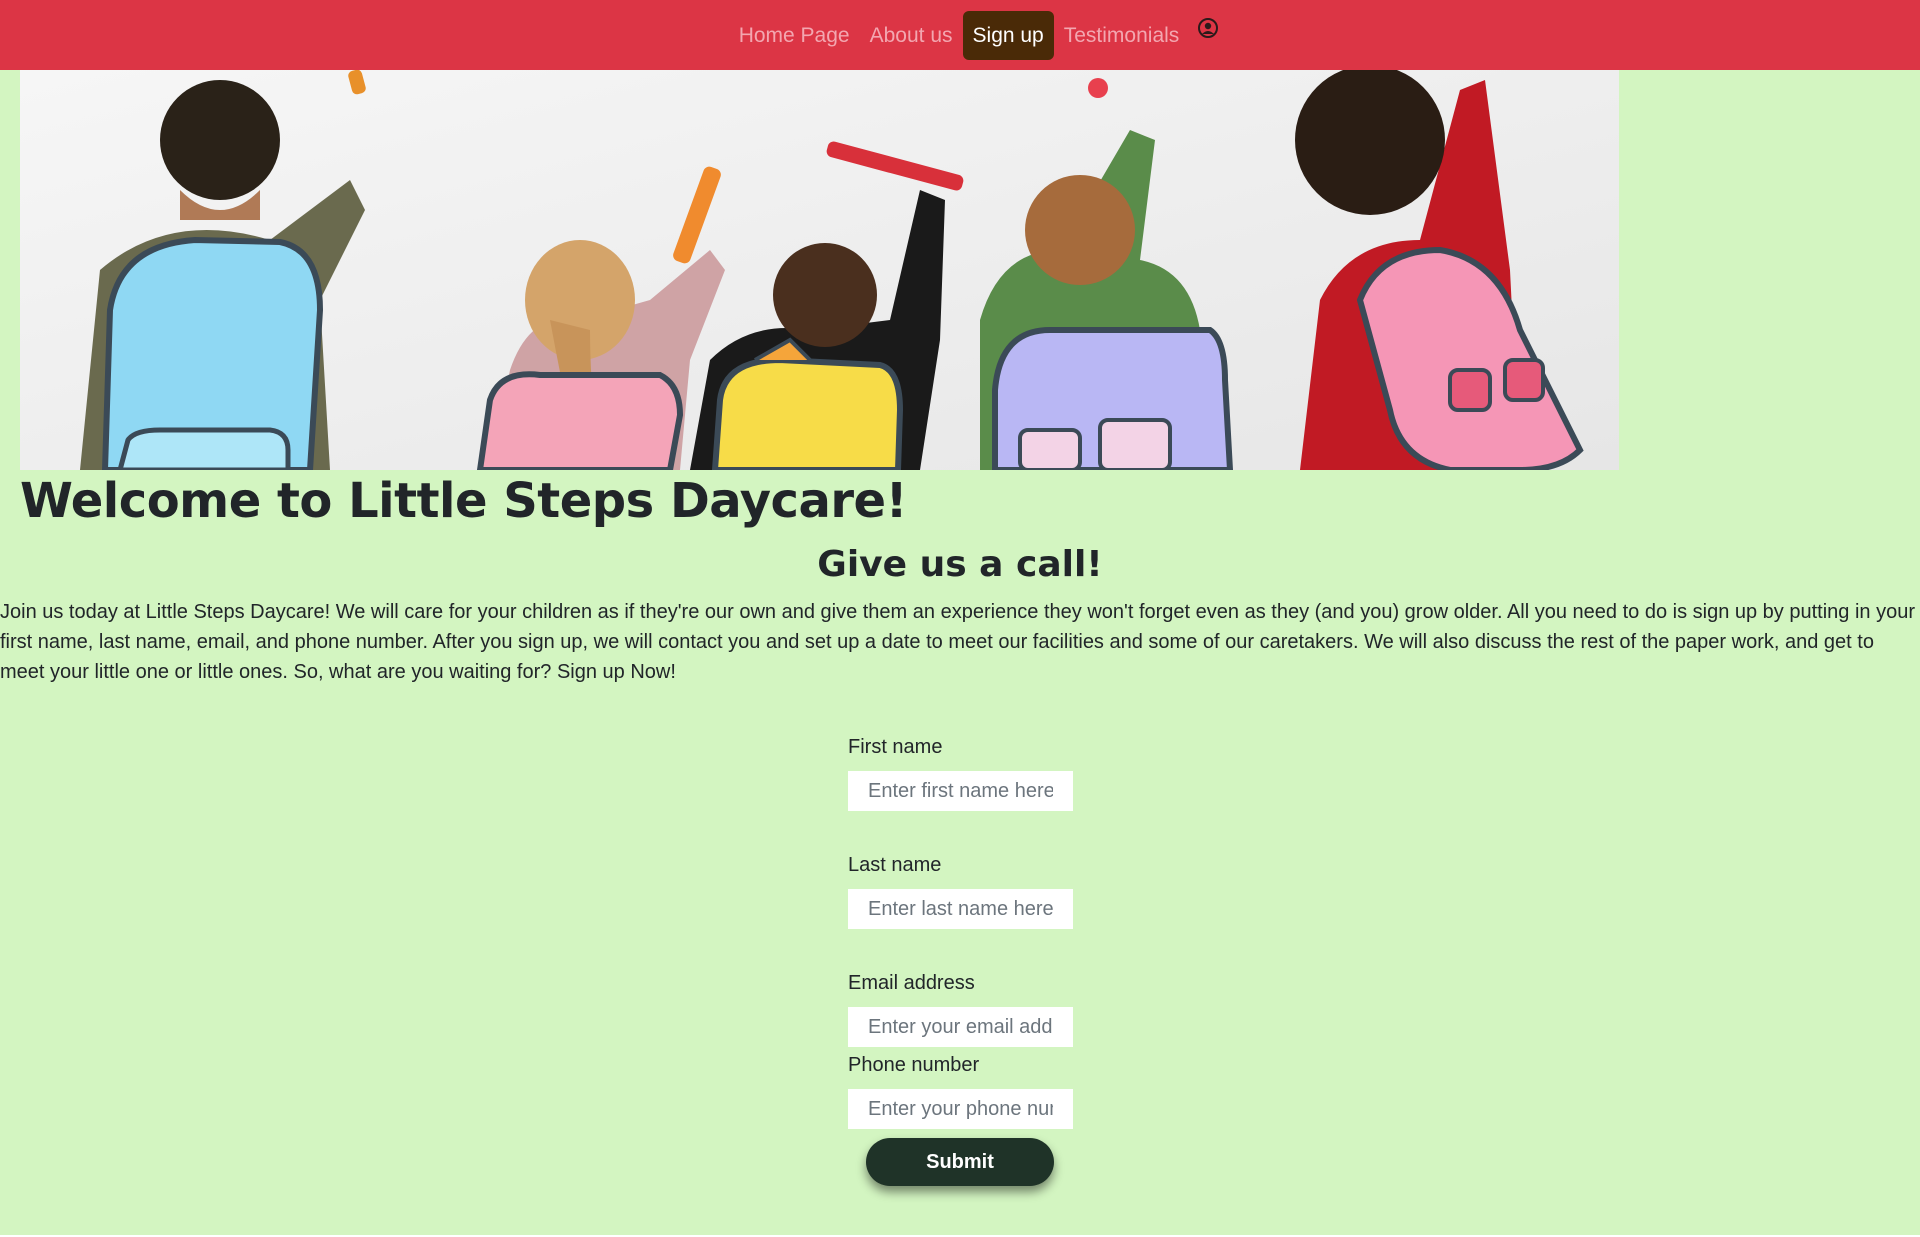 Image resolution: width=1920 pixels, height=1237 pixels. I want to click on email-label: Email address, so click(911, 983).